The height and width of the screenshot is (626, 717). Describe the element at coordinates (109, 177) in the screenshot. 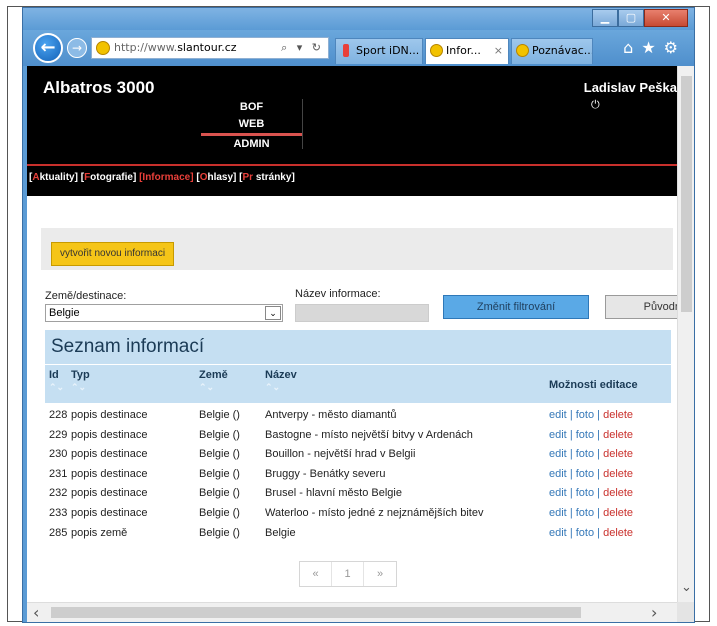

I see `submenu-item-fotografie: [Fotografie]` at that location.